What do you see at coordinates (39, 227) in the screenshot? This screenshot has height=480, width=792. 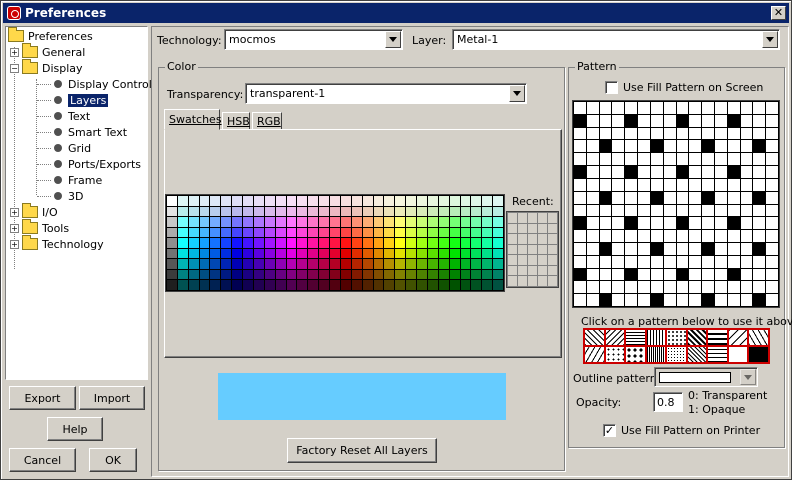 I see `tree-item-tools: + Tools` at bounding box center [39, 227].